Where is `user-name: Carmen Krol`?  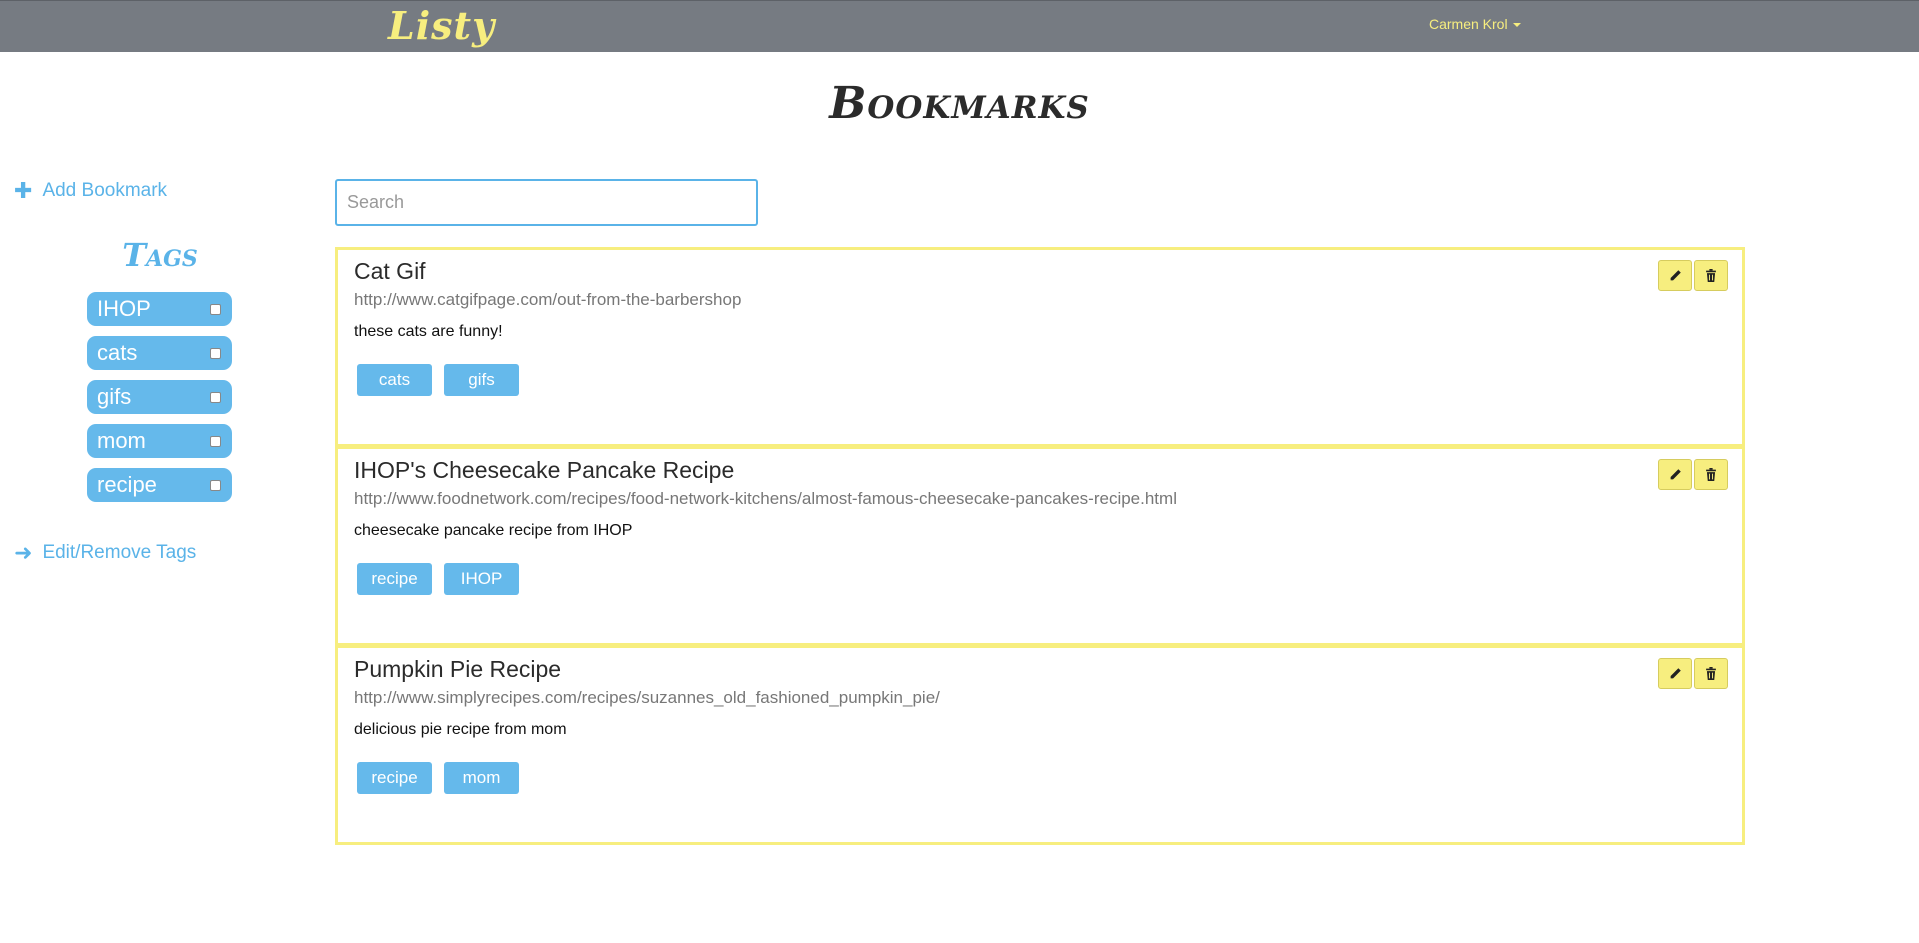
user-name: Carmen Krol is located at coordinates (1468, 24).